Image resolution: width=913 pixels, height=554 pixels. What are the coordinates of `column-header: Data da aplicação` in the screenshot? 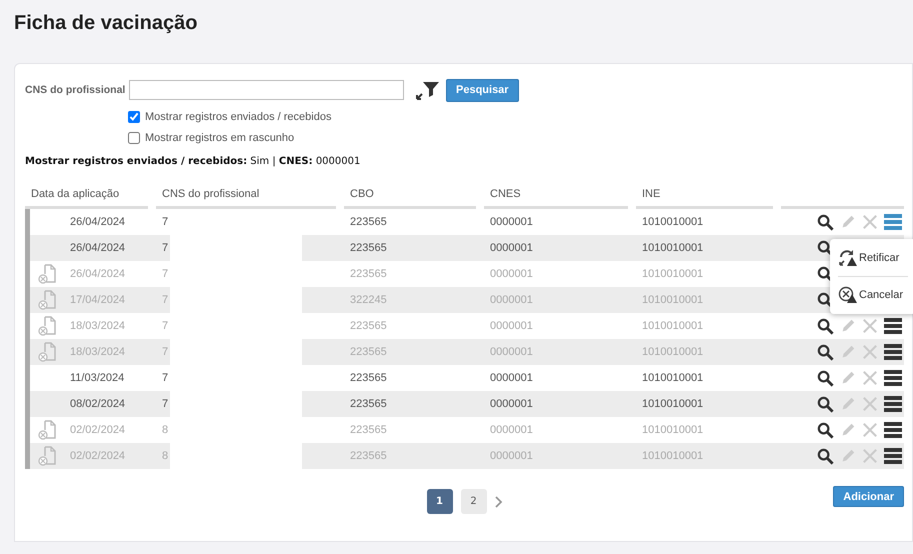 It's located at (86, 195).